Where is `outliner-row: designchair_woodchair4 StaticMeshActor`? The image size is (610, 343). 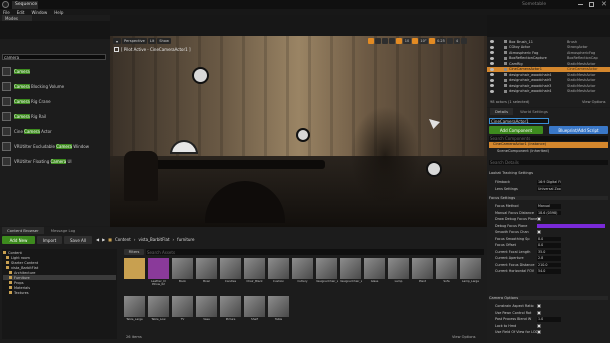 outliner-row: designchair_woodchair4 StaticMeshActor is located at coordinates (548, 92).